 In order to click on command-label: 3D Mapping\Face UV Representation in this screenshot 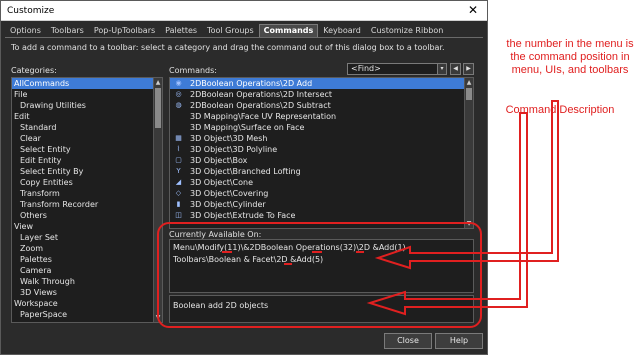, I will do `click(263, 116)`.